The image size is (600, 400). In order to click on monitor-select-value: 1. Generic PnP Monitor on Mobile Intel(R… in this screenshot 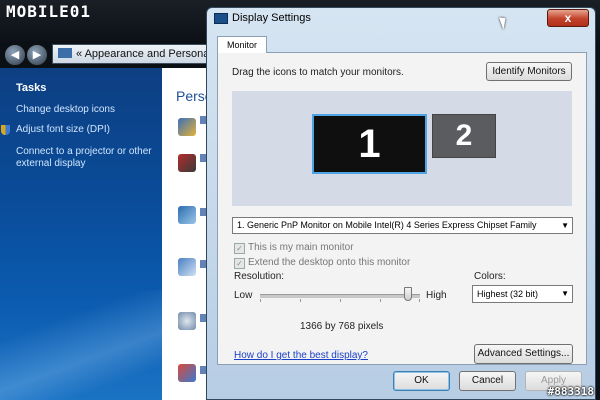, I will do `click(387, 225)`.